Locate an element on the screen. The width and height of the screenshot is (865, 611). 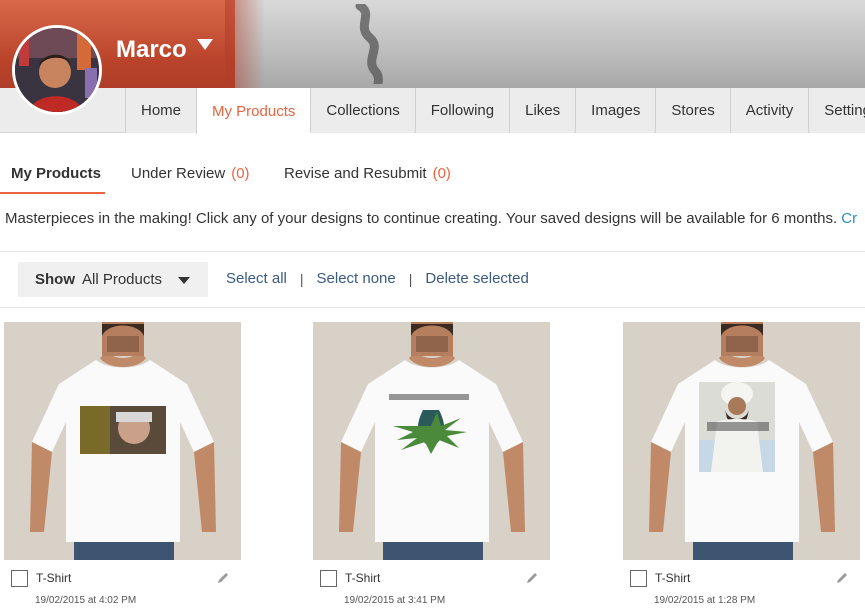
header-banner-graphic is located at coordinates (370, 44).